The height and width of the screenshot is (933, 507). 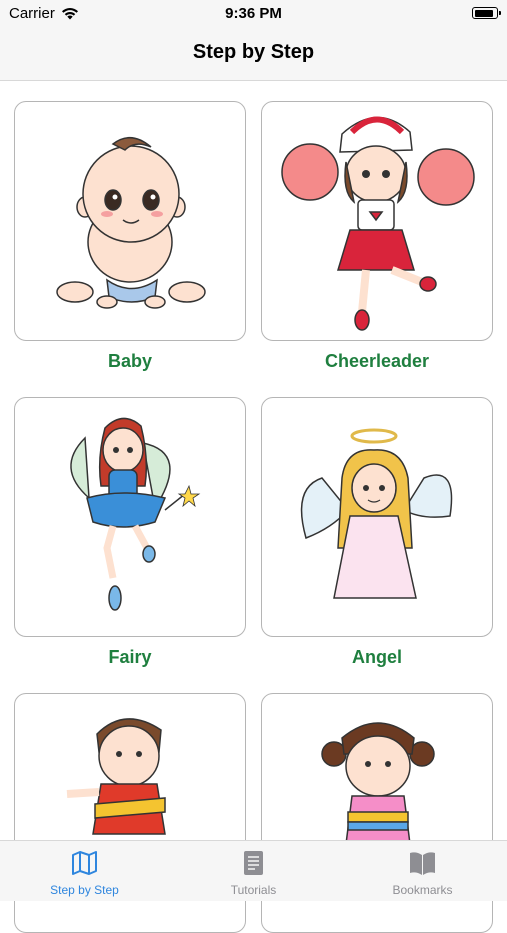 I want to click on tab-step-by-step: Step by Step, so click(x=84, y=871).